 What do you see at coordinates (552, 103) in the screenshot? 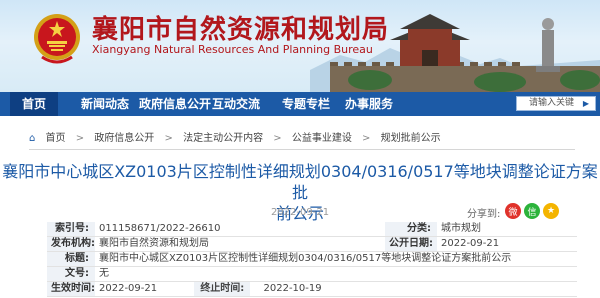
I see `search-placeholder: 请输入关键` at bounding box center [552, 103].